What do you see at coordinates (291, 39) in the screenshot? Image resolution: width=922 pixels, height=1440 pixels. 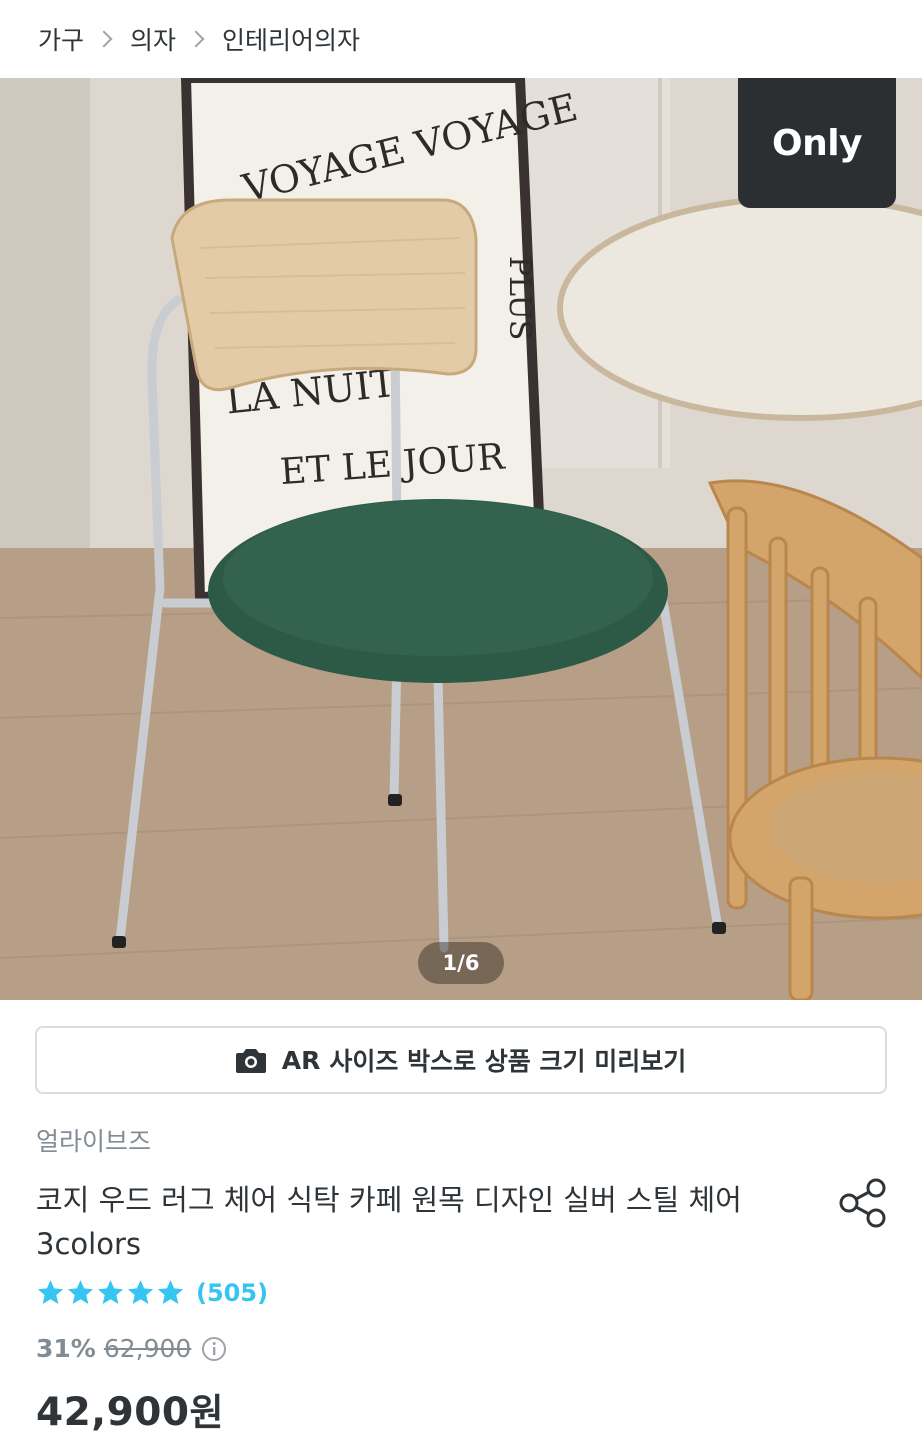 I see `breadcrumb-item-interior-chair: 인테리어의자` at bounding box center [291, 39].